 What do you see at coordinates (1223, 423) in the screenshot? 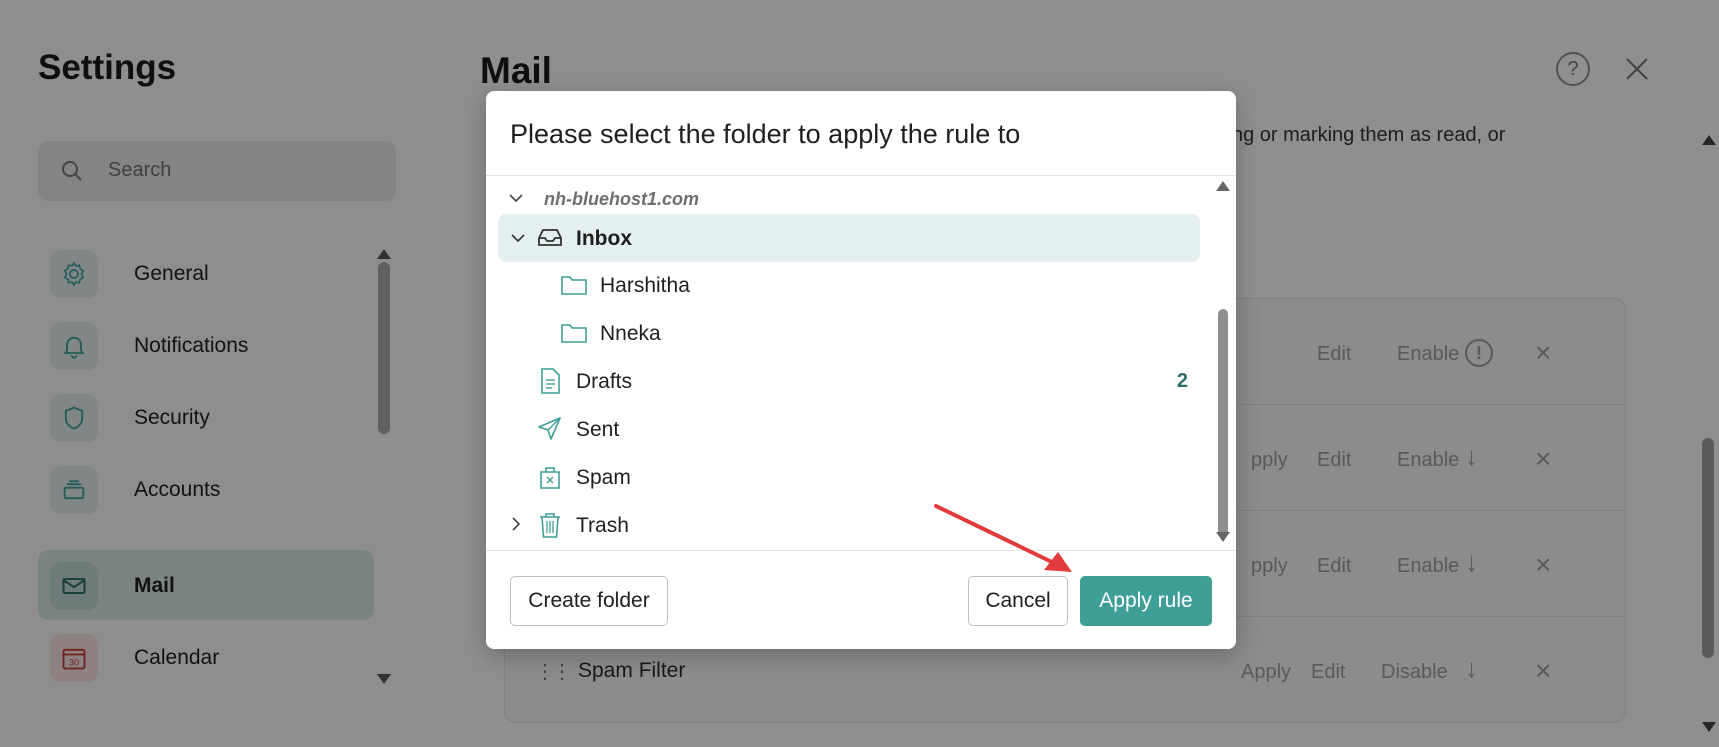
I see `folder-scrollbar` at bounding box center [1223, 423].